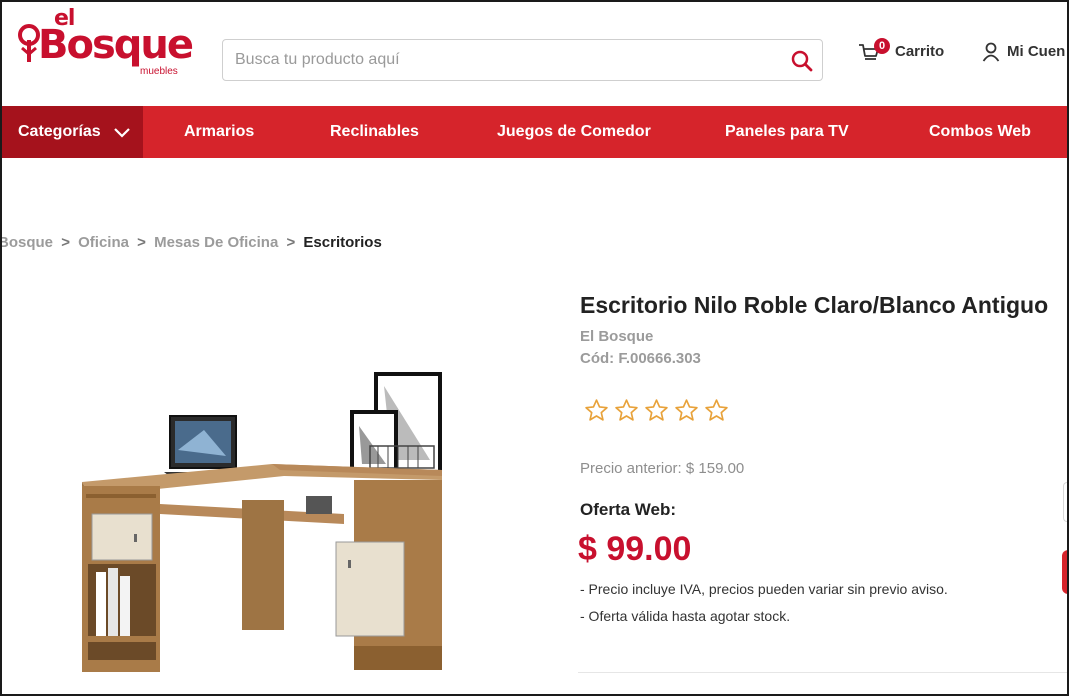  I want to click on site-logo: el Bosque muebles, so click(111, 42).